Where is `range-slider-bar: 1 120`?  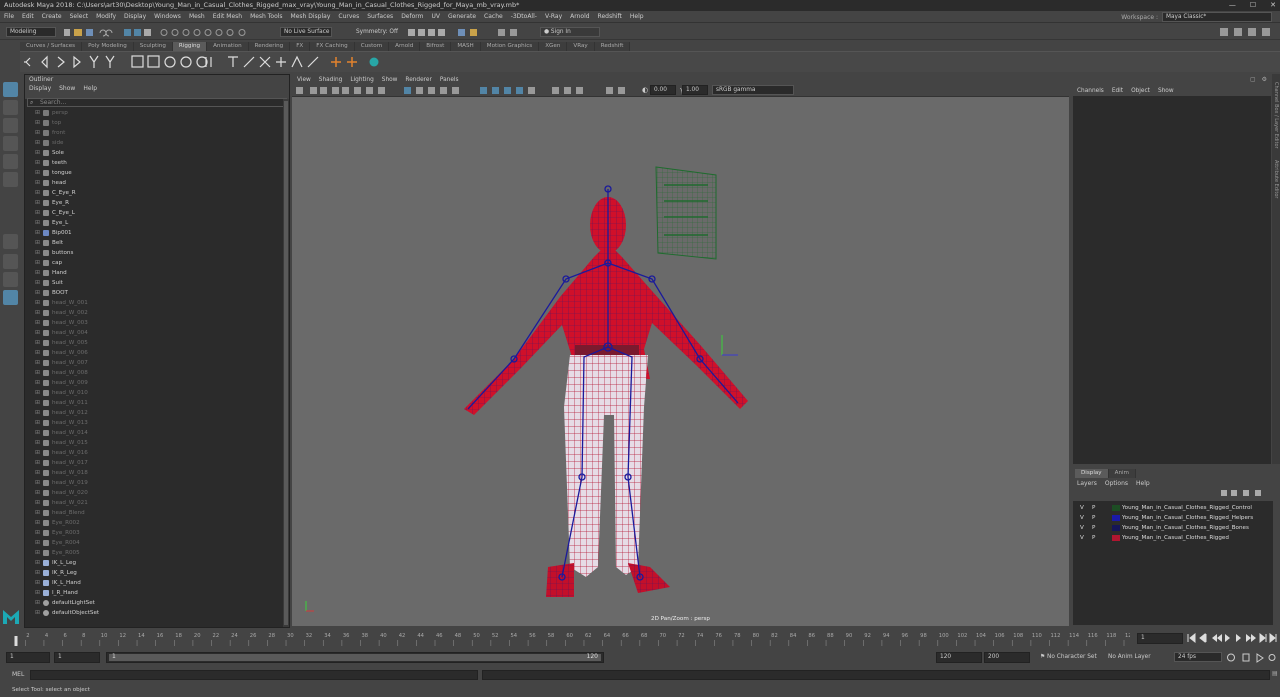 range-slider-bar: 1 120 is located at coordinates (355, 657).